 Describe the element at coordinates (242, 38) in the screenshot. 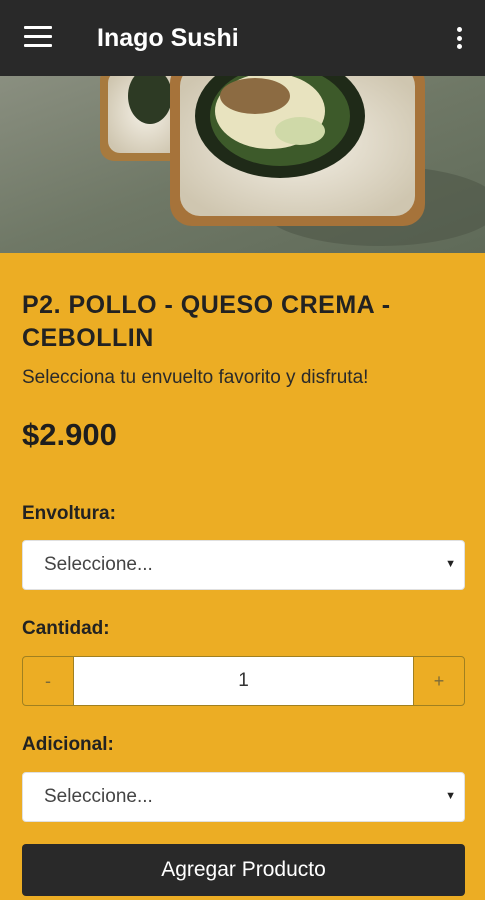

I see `app-bar: Inago Sushi` at that location.